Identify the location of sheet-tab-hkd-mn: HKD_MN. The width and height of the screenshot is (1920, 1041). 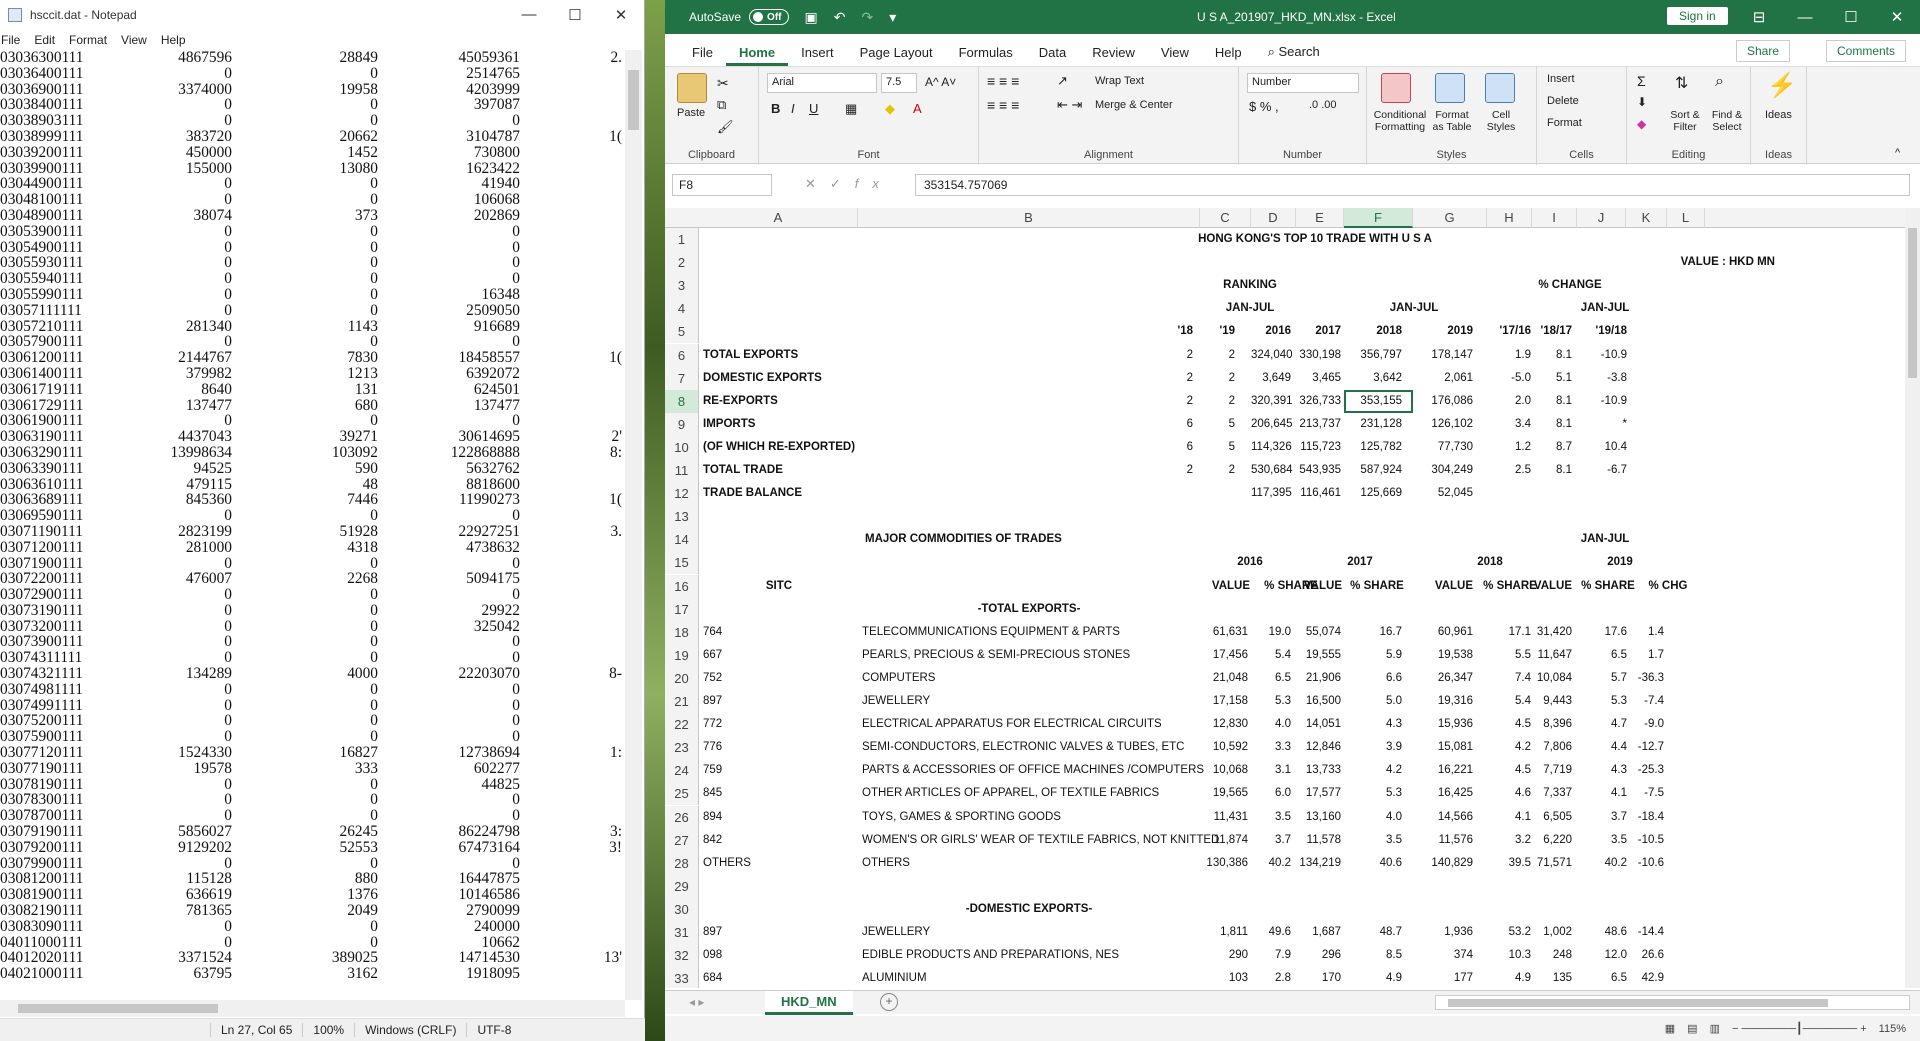
(809, 1003).